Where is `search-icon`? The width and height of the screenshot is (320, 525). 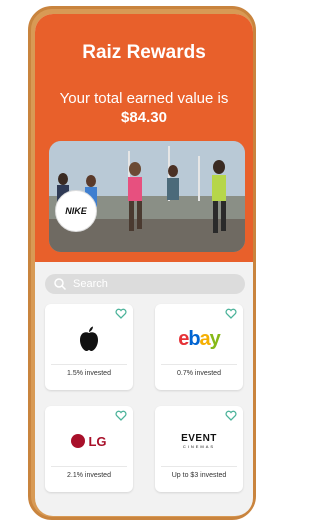
search-icon is located at coordinates (60, 284).